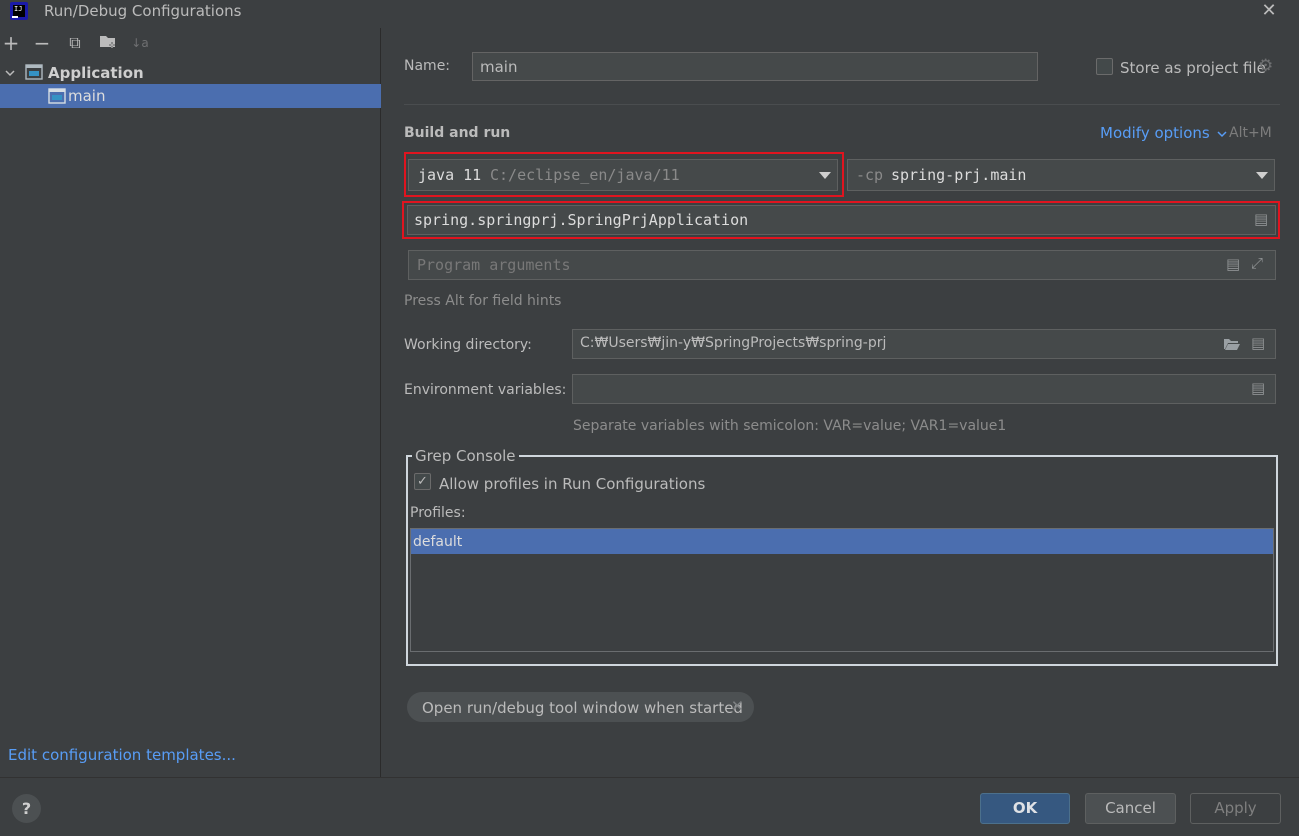 The image size is (1299, 836). What do you see at coordinates (624, 174) in the screenshot?
I see `jre-highlight-box` at bounding box center [624, 174].